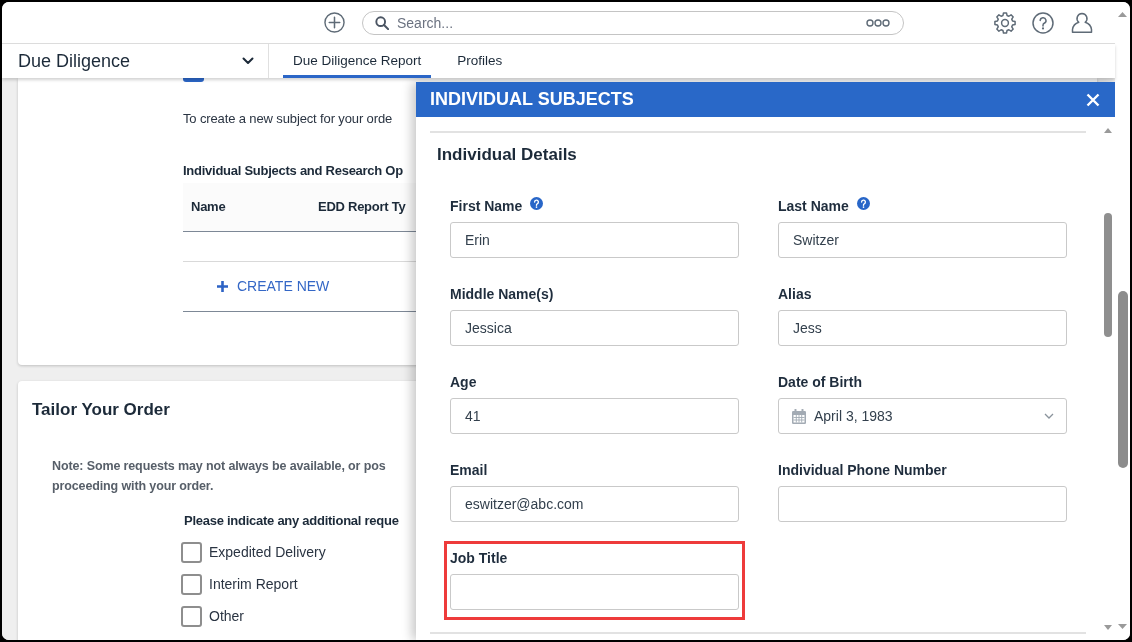  What do you see at coordinates (820, 382) in the screenshot?
I see `field-label: Date of Birth` at bounding box center [820, 382].